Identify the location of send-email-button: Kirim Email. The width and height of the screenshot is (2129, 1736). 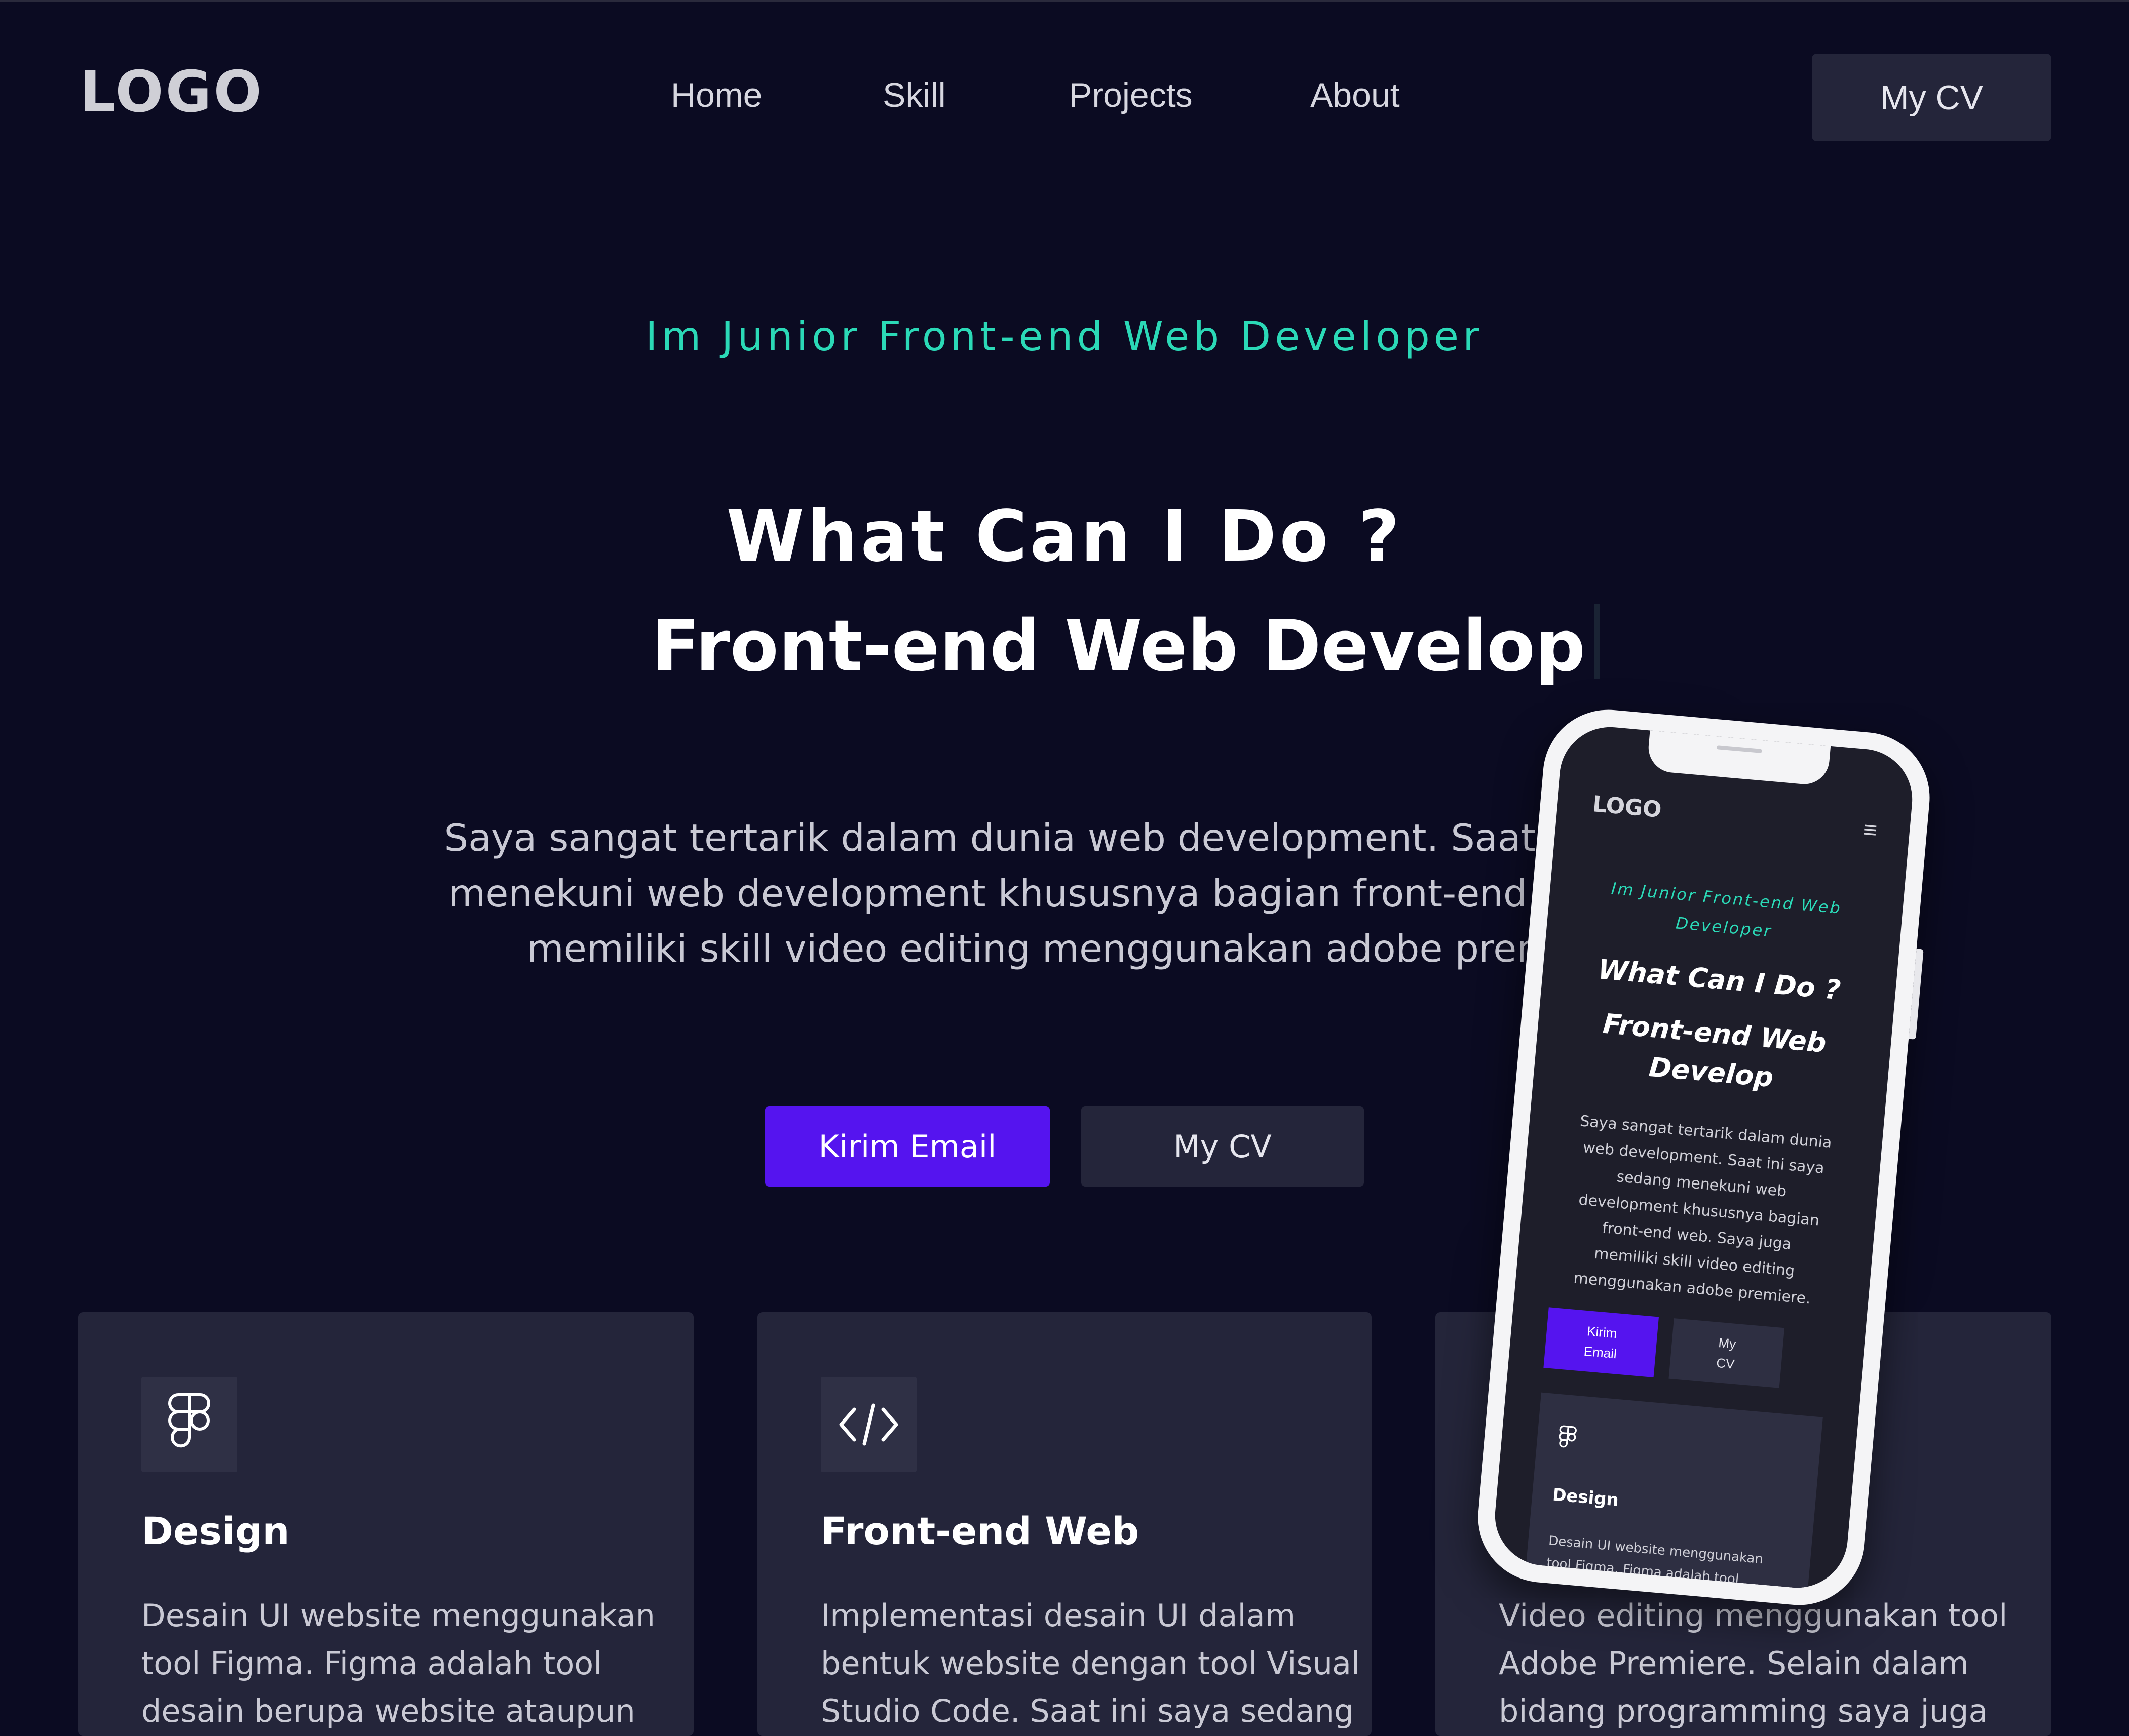
(907, 1146).